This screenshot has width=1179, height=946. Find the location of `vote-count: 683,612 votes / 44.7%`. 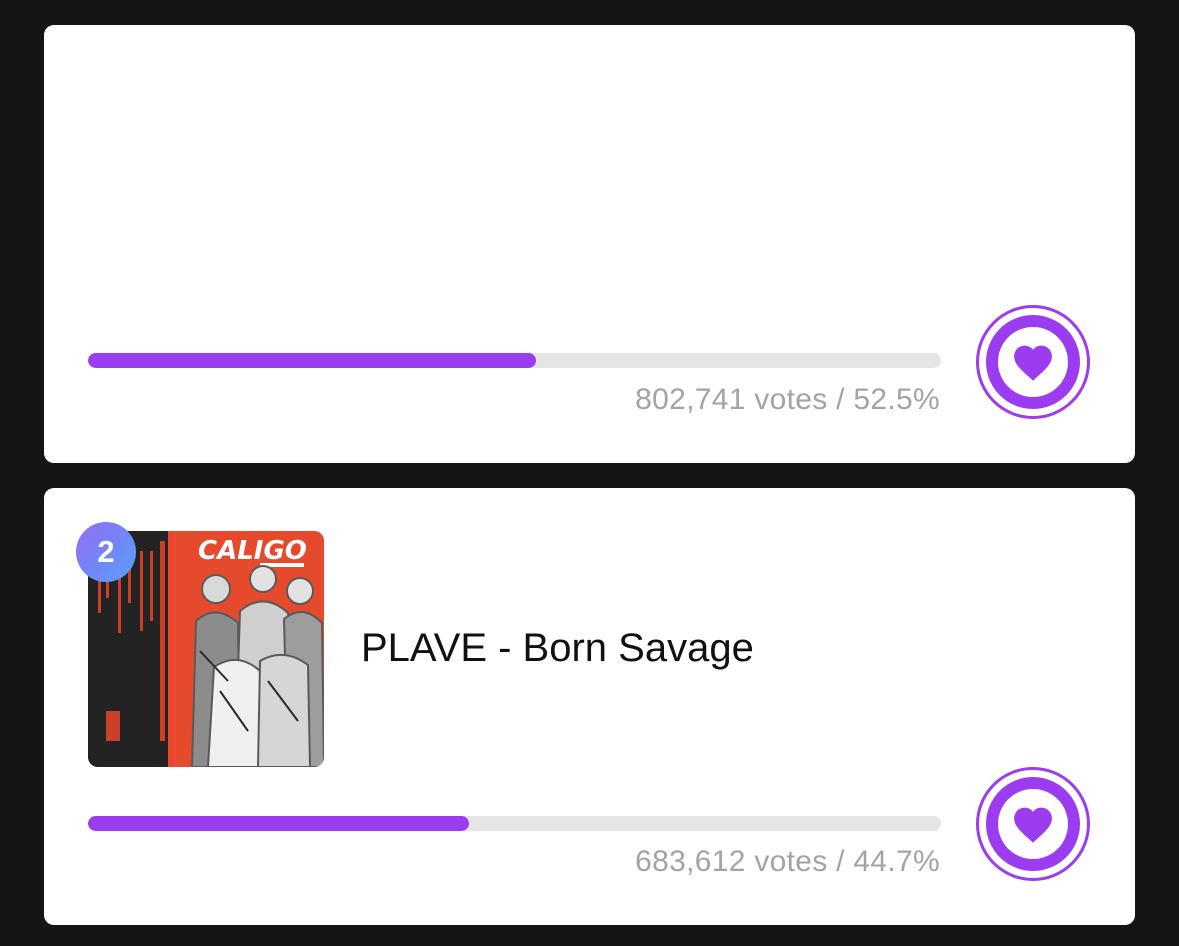

vote-count: 683,612 votes / 44.7% is located at coordinates (787, 861).